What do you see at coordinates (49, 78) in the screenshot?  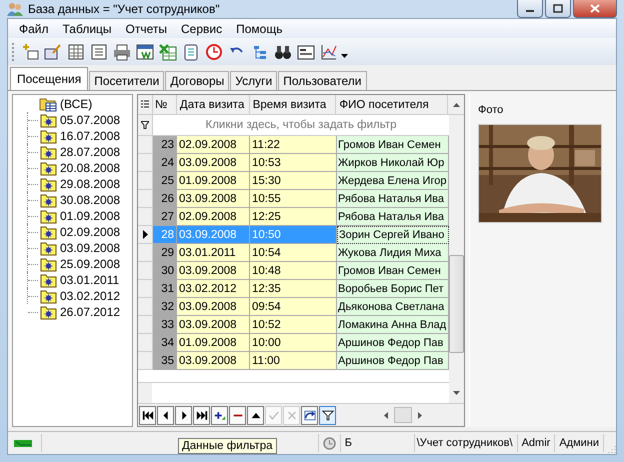 I see `tab: Посещения` at bounding box center [49, 78].